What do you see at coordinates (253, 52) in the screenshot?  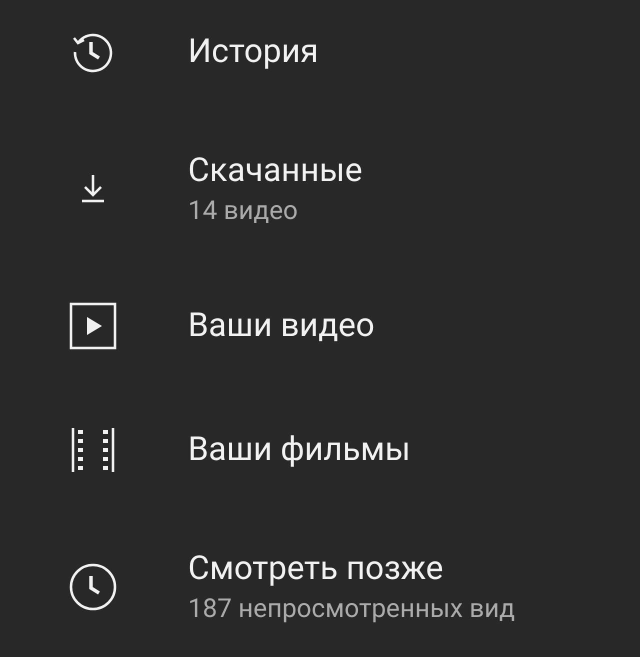 I see `item-title: История` at bounding box center [253, 52].